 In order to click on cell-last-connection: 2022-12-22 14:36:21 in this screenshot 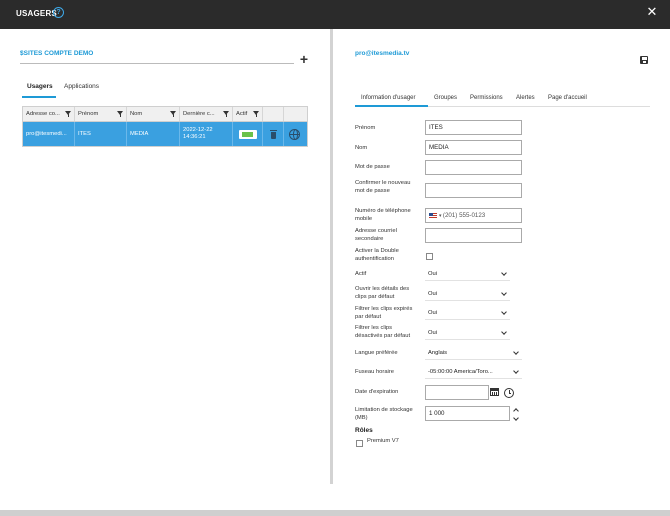, I will do `click(206, 134)`.